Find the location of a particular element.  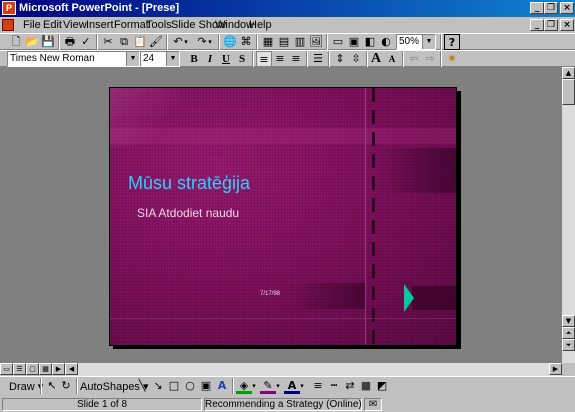

draw-menu: Draw ▾ is located at coordinates (26, 386).